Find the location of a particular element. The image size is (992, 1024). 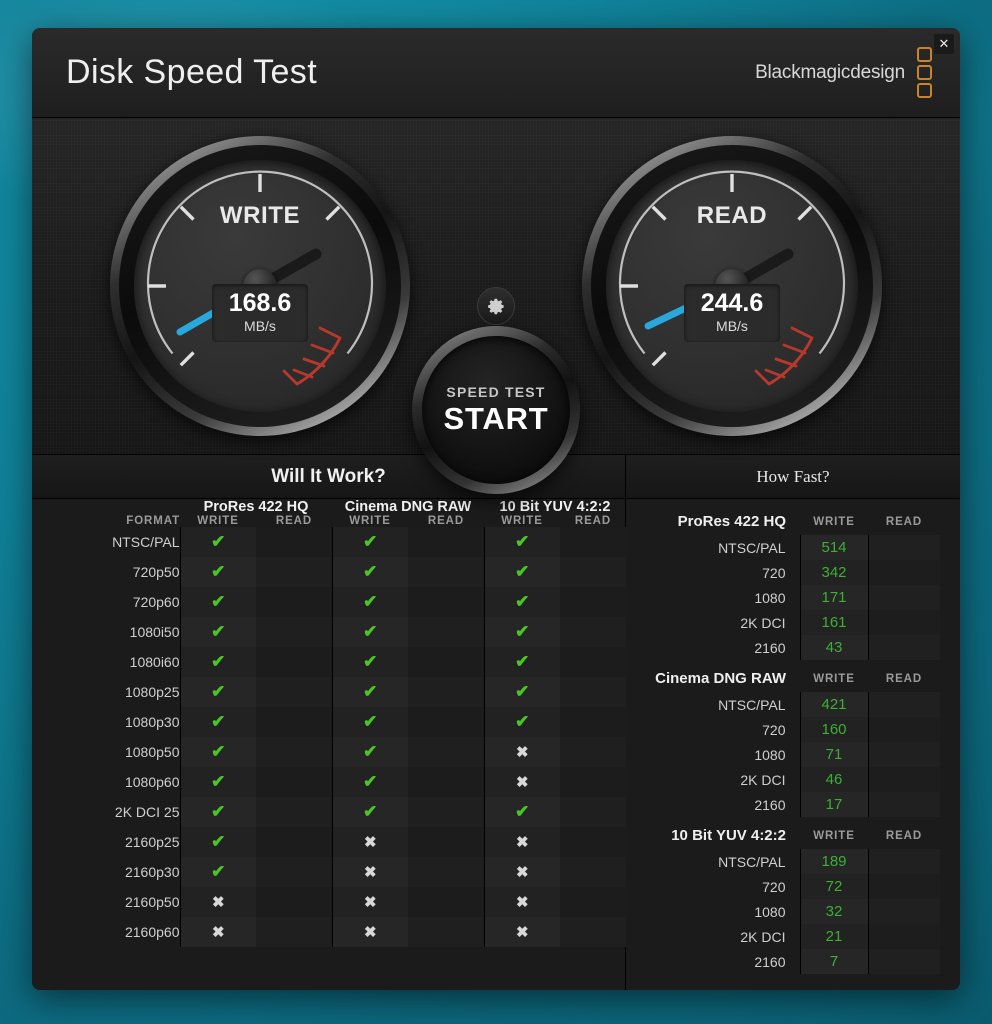

table-row: 2160p25 ✔ ✖ ✖ is located at coordinates (329, 842).